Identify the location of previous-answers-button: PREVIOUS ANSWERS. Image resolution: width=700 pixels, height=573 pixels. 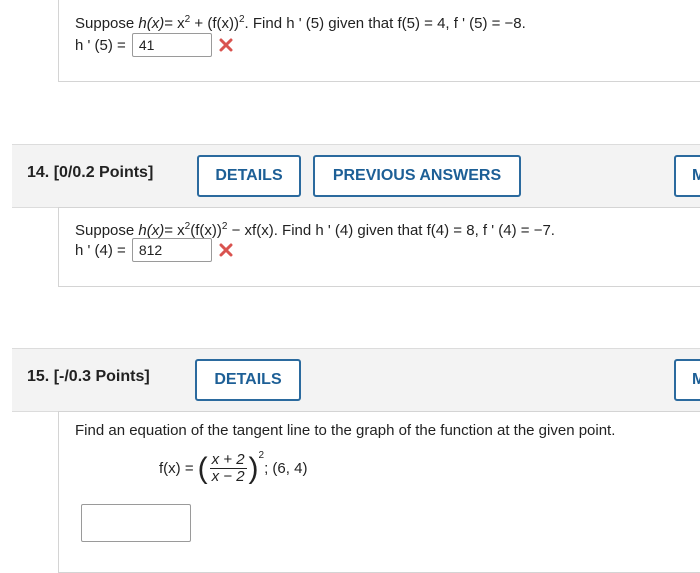
(417, 176).